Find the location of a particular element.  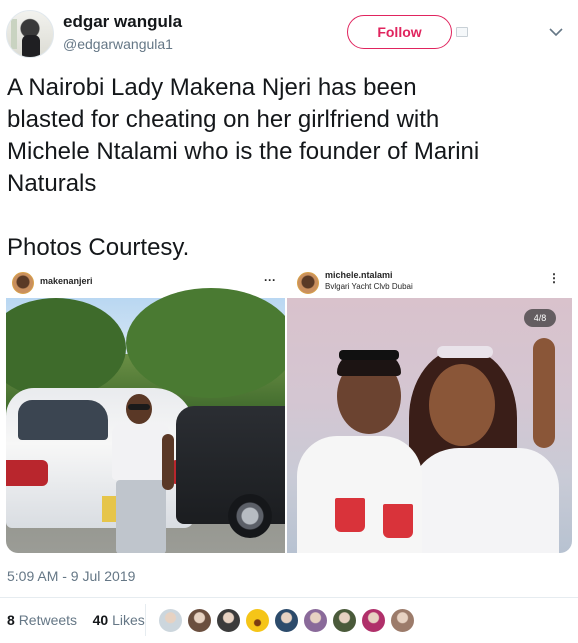

likes-count: 40 is located at coordinates (100, 620).